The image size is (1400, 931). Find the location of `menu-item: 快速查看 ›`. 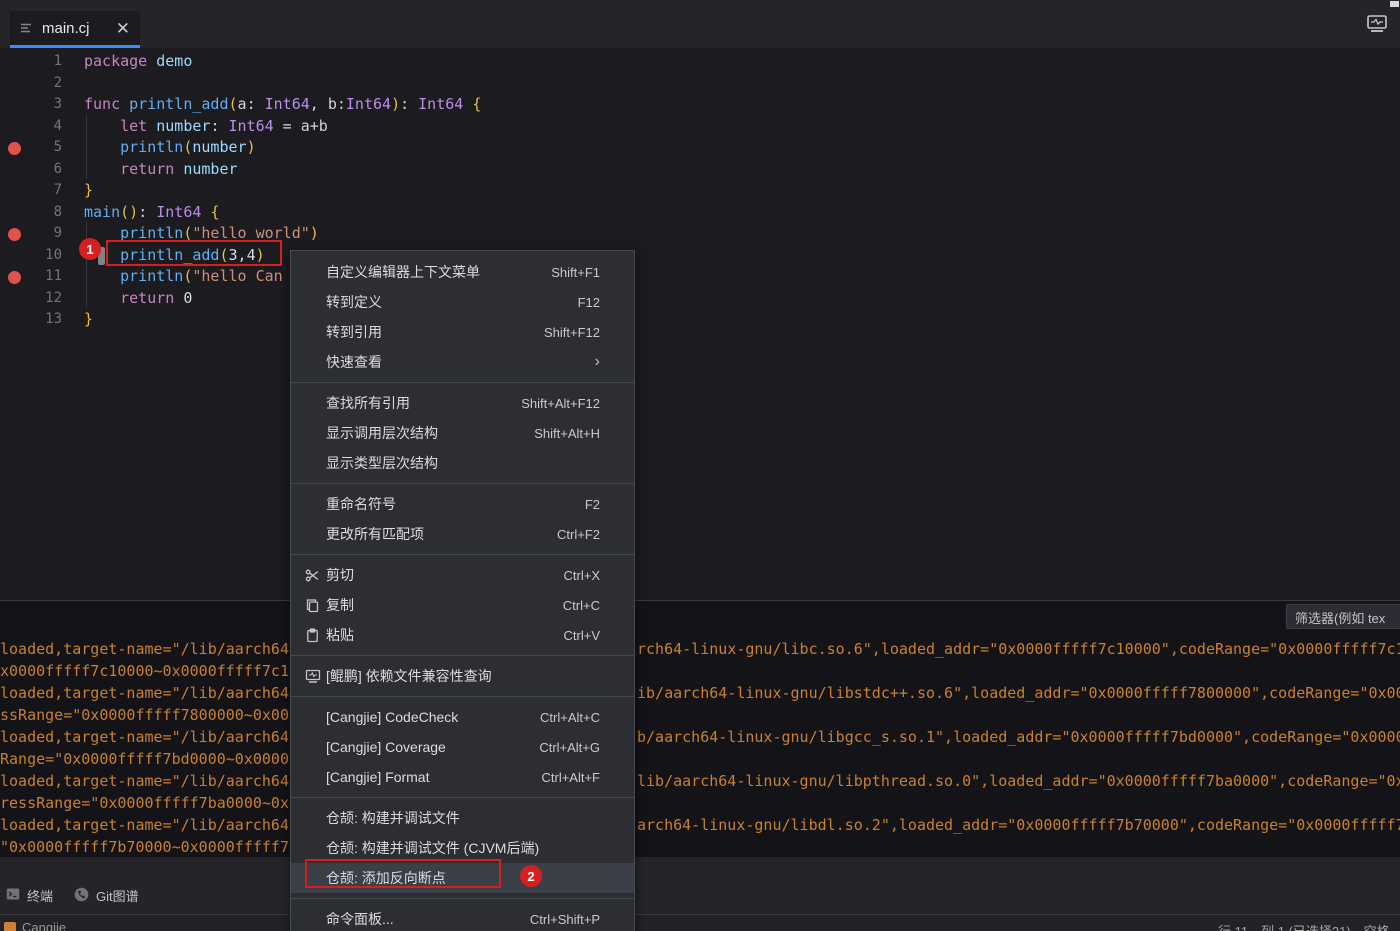

menu-item: 快速查看 › is located at coordinates (462, 362).